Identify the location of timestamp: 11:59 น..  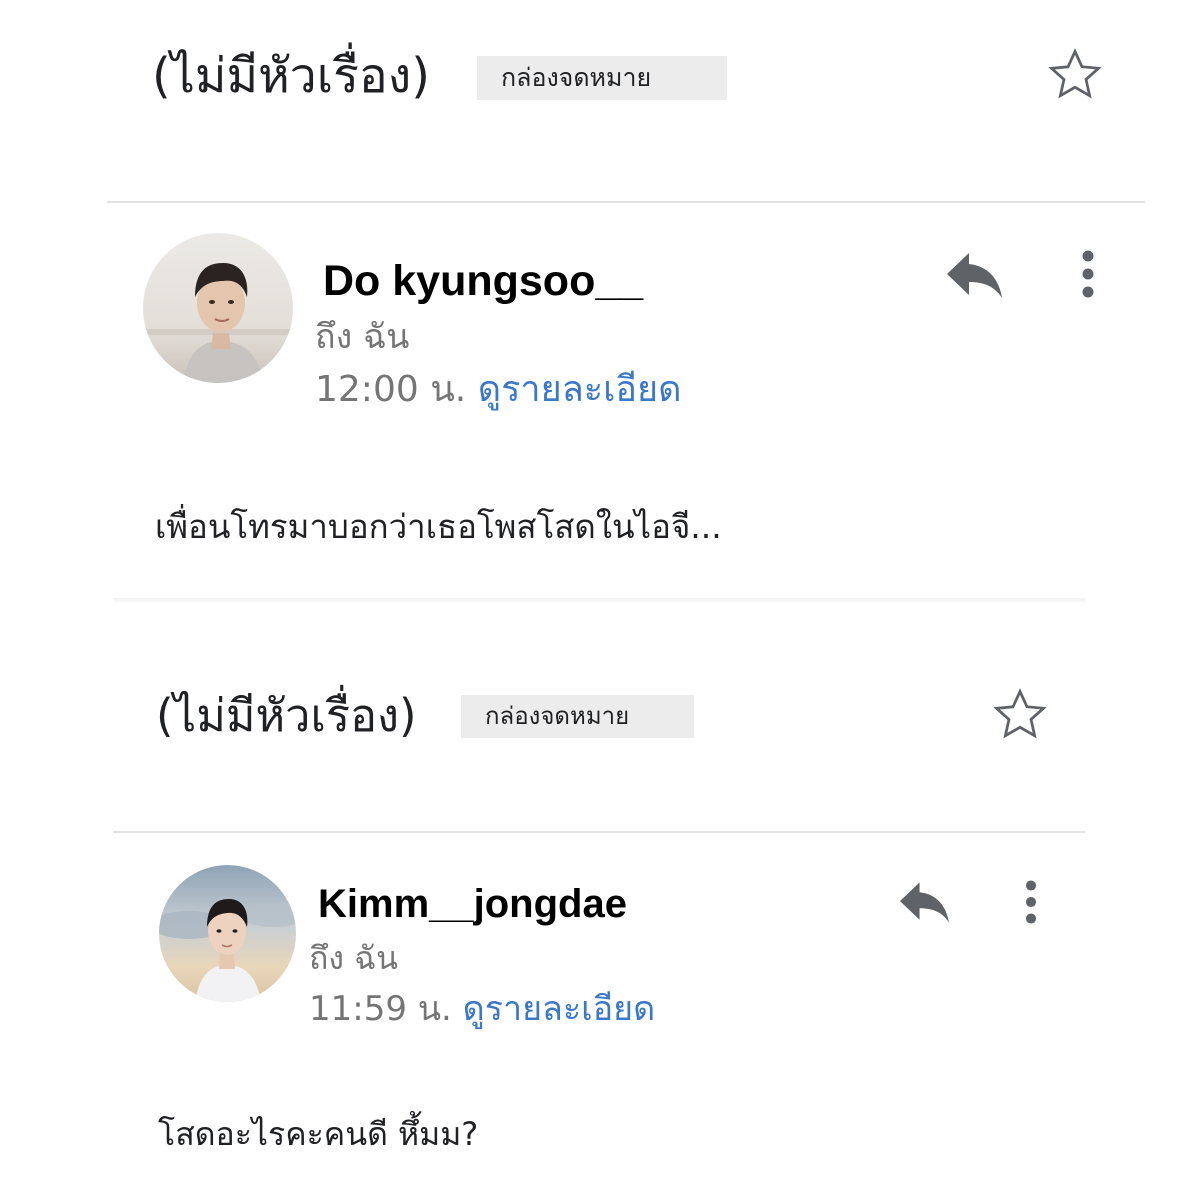
(380, 1009).